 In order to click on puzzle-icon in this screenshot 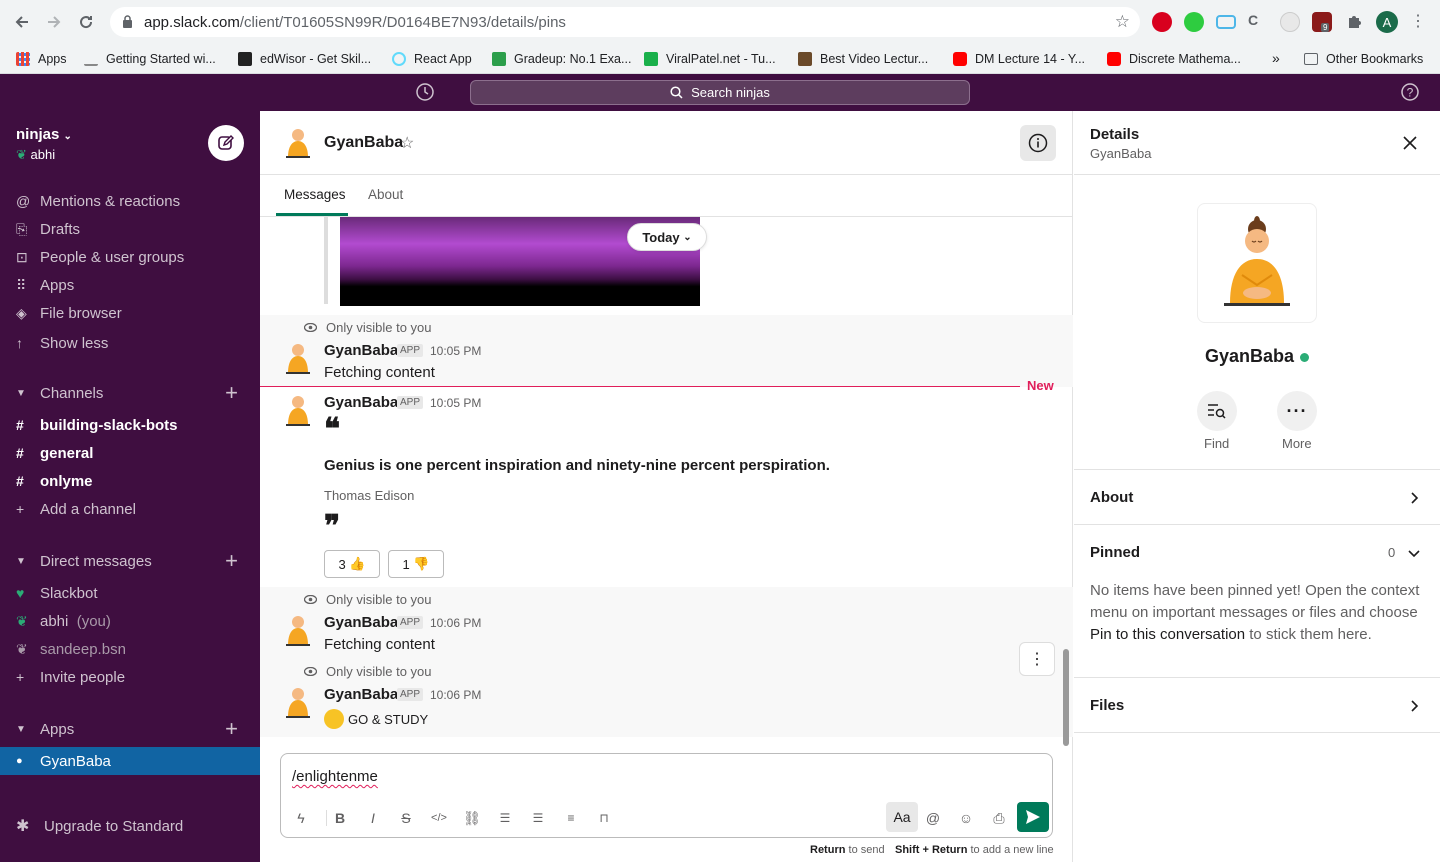, I will do `click(1355, 21)`.